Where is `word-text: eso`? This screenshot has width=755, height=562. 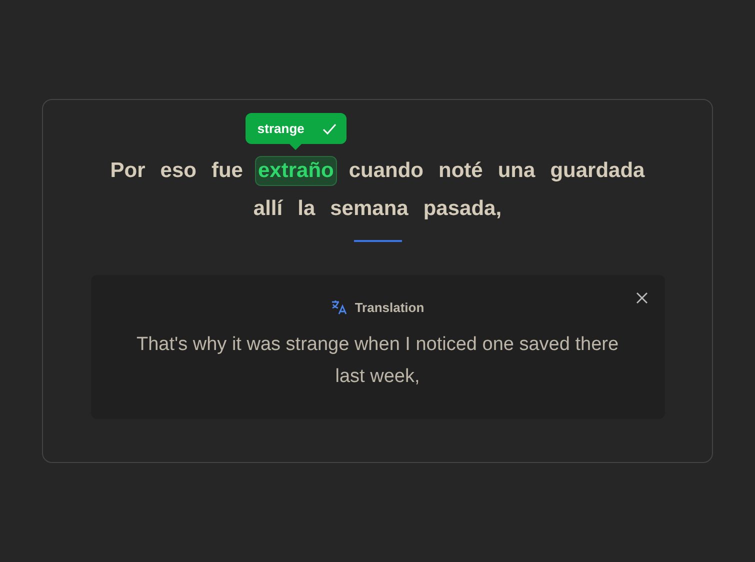 word-text: eso is located at coordinates (178, 171).